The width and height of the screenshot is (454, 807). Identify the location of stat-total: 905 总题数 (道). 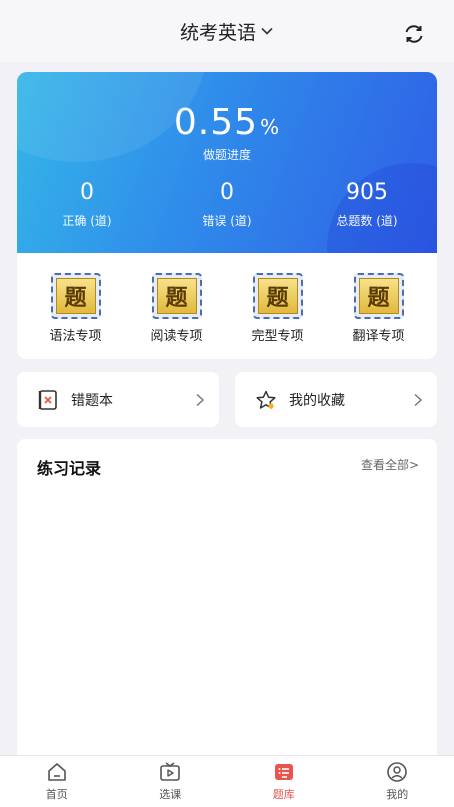
(367, 204).